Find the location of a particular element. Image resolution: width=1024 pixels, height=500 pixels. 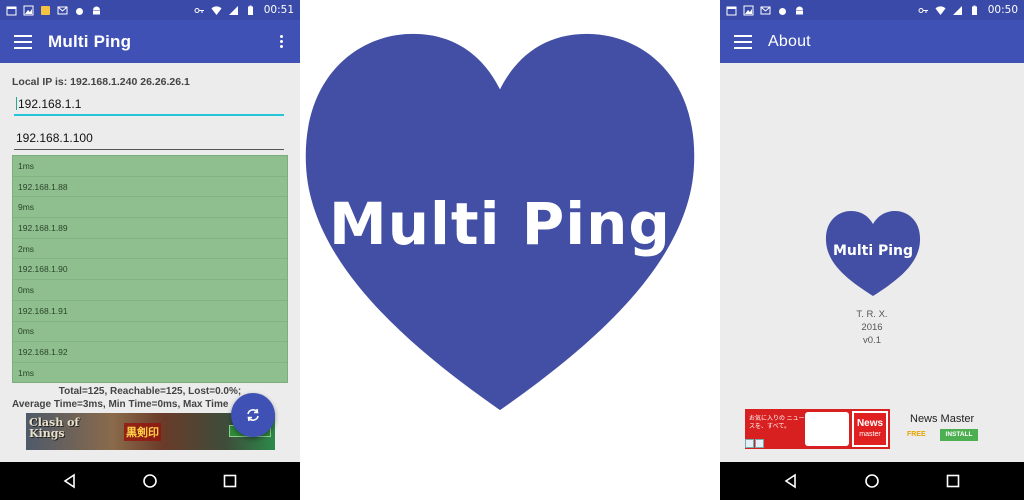

result-row: 2ms is located at coordinates (150, 249).